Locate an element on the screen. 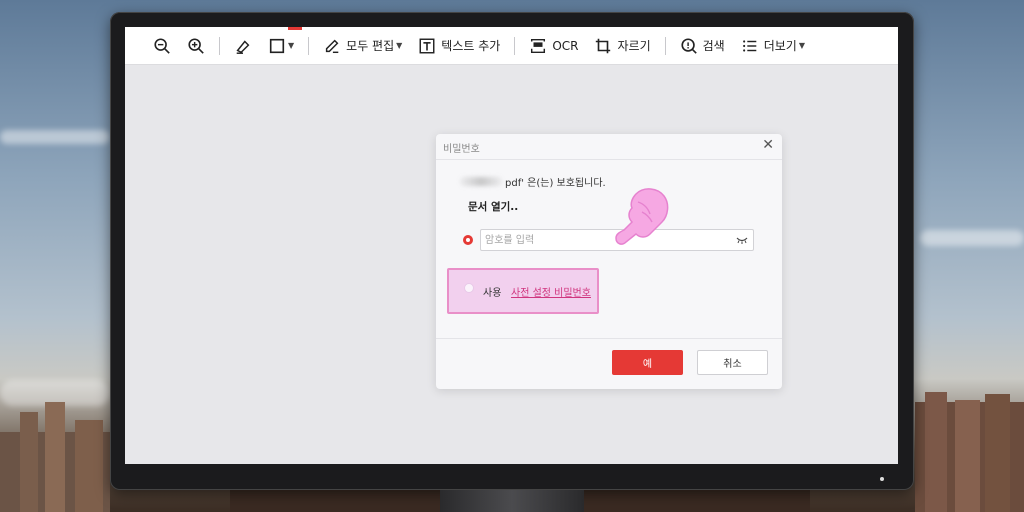 The image size is (1024, 512). ocr-icon is located at coordinates (538, 45).